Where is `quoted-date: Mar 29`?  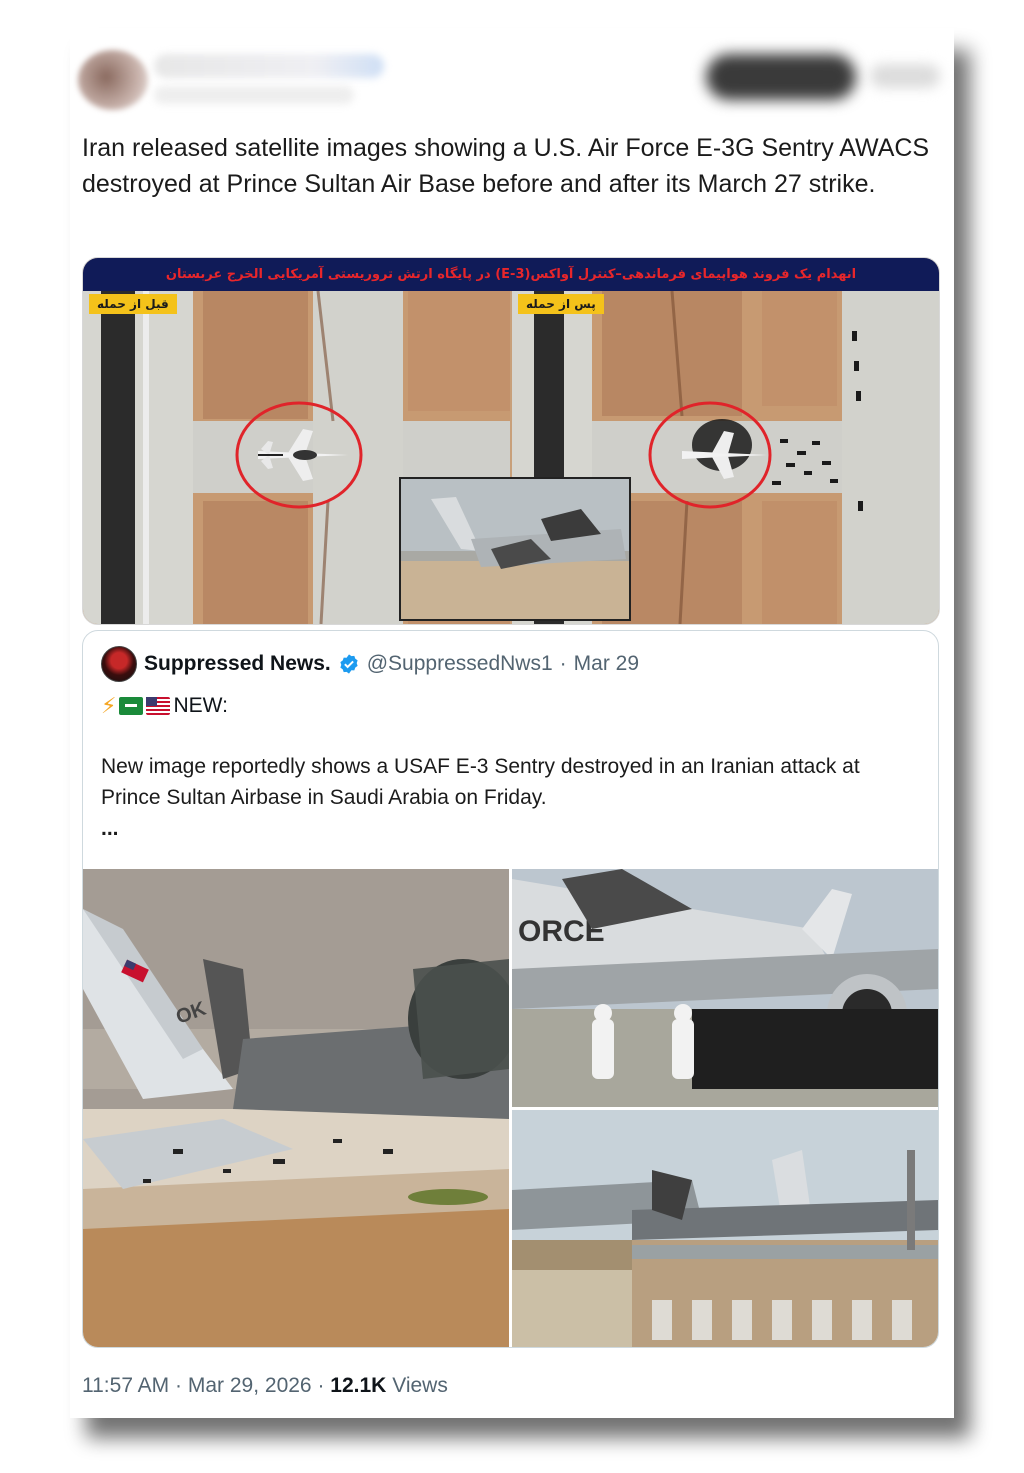
quoted-date: Mar 29 is located at coordinates (606, 664).